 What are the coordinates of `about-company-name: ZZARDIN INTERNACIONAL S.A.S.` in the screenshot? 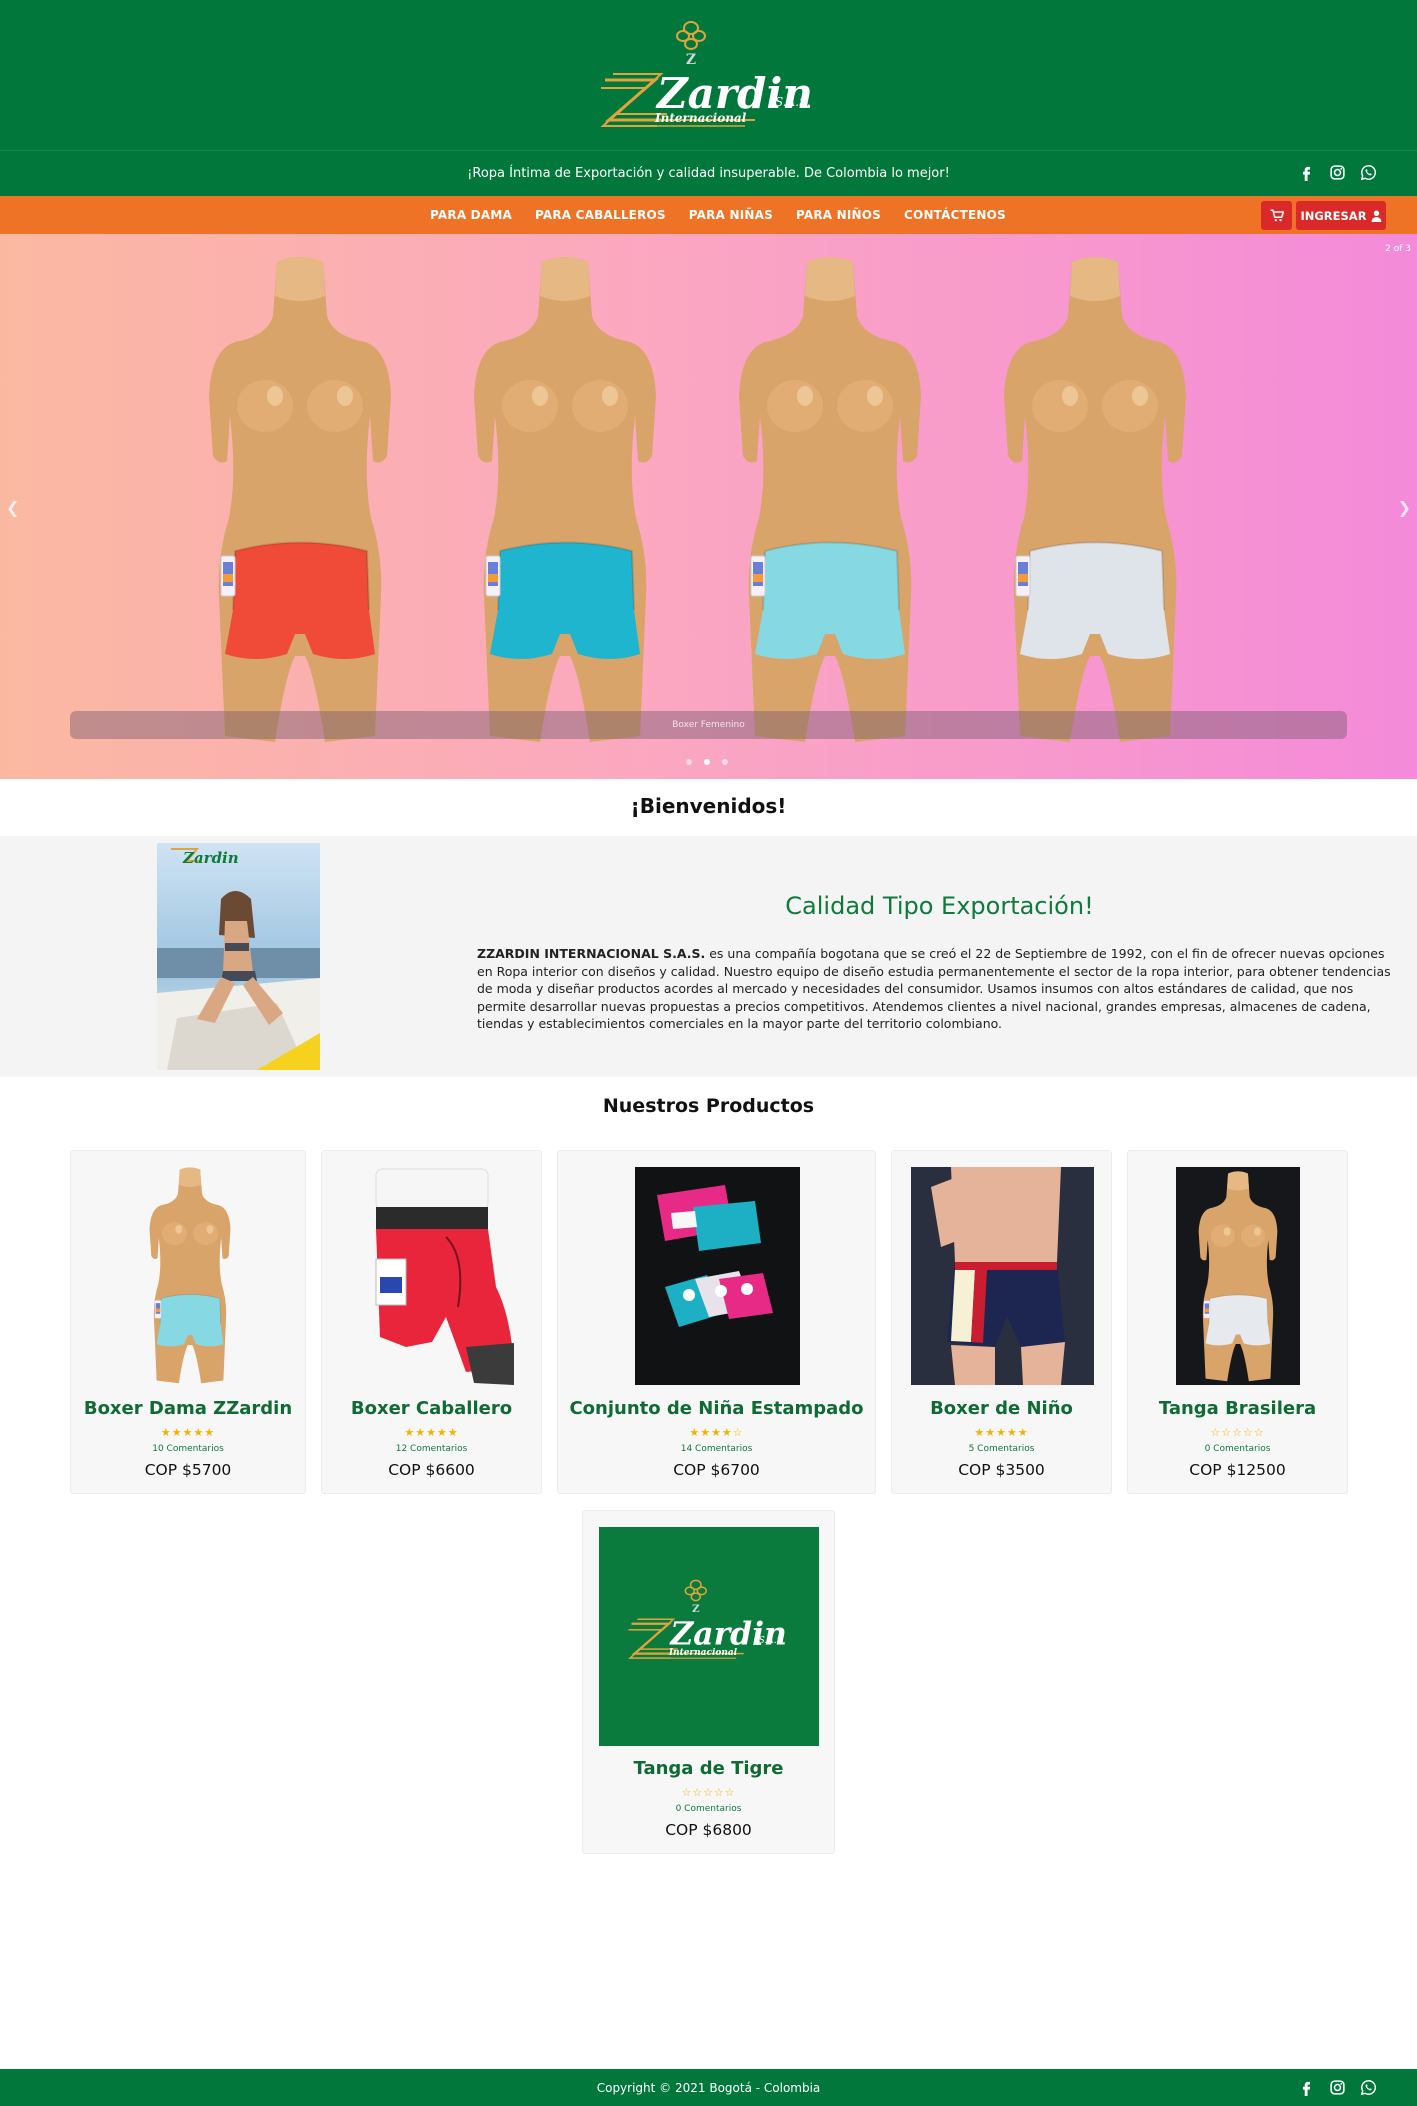 It's located at (591, 953).